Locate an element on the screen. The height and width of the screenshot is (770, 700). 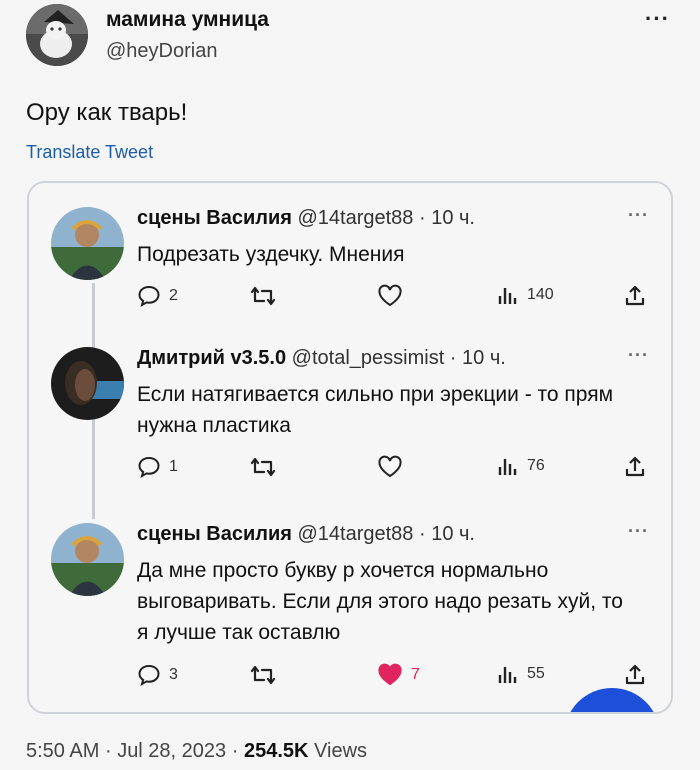
tweet-text: Ору как тварь! is located at coordinates (107, 112).